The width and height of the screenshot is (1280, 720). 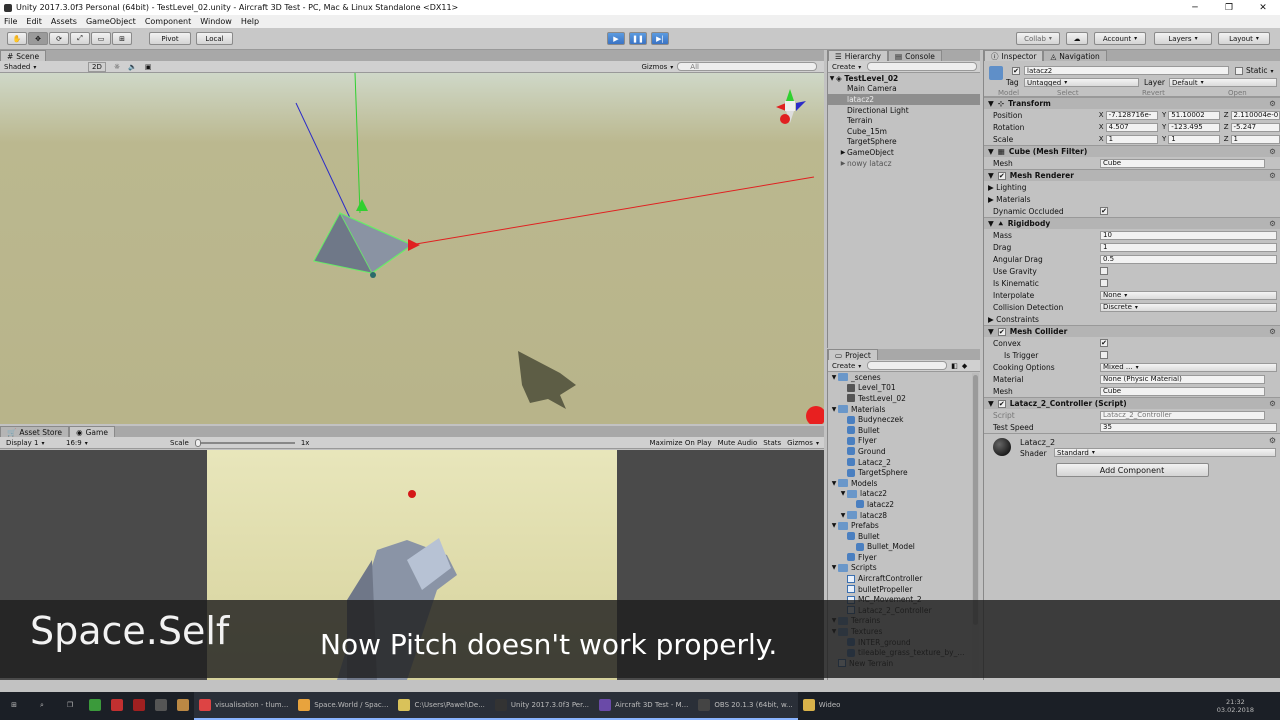 I want to click on constraints-foldout: ▶ Constraints, so click(x=1132, y=319).